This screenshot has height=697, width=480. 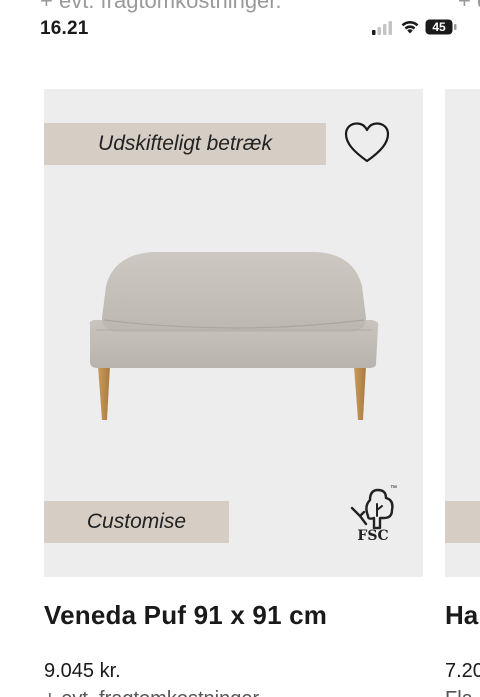 What do you see at coordinates (367, 143) in the screenshot?
I see `heart-icon` at bounding box center [367, 143].